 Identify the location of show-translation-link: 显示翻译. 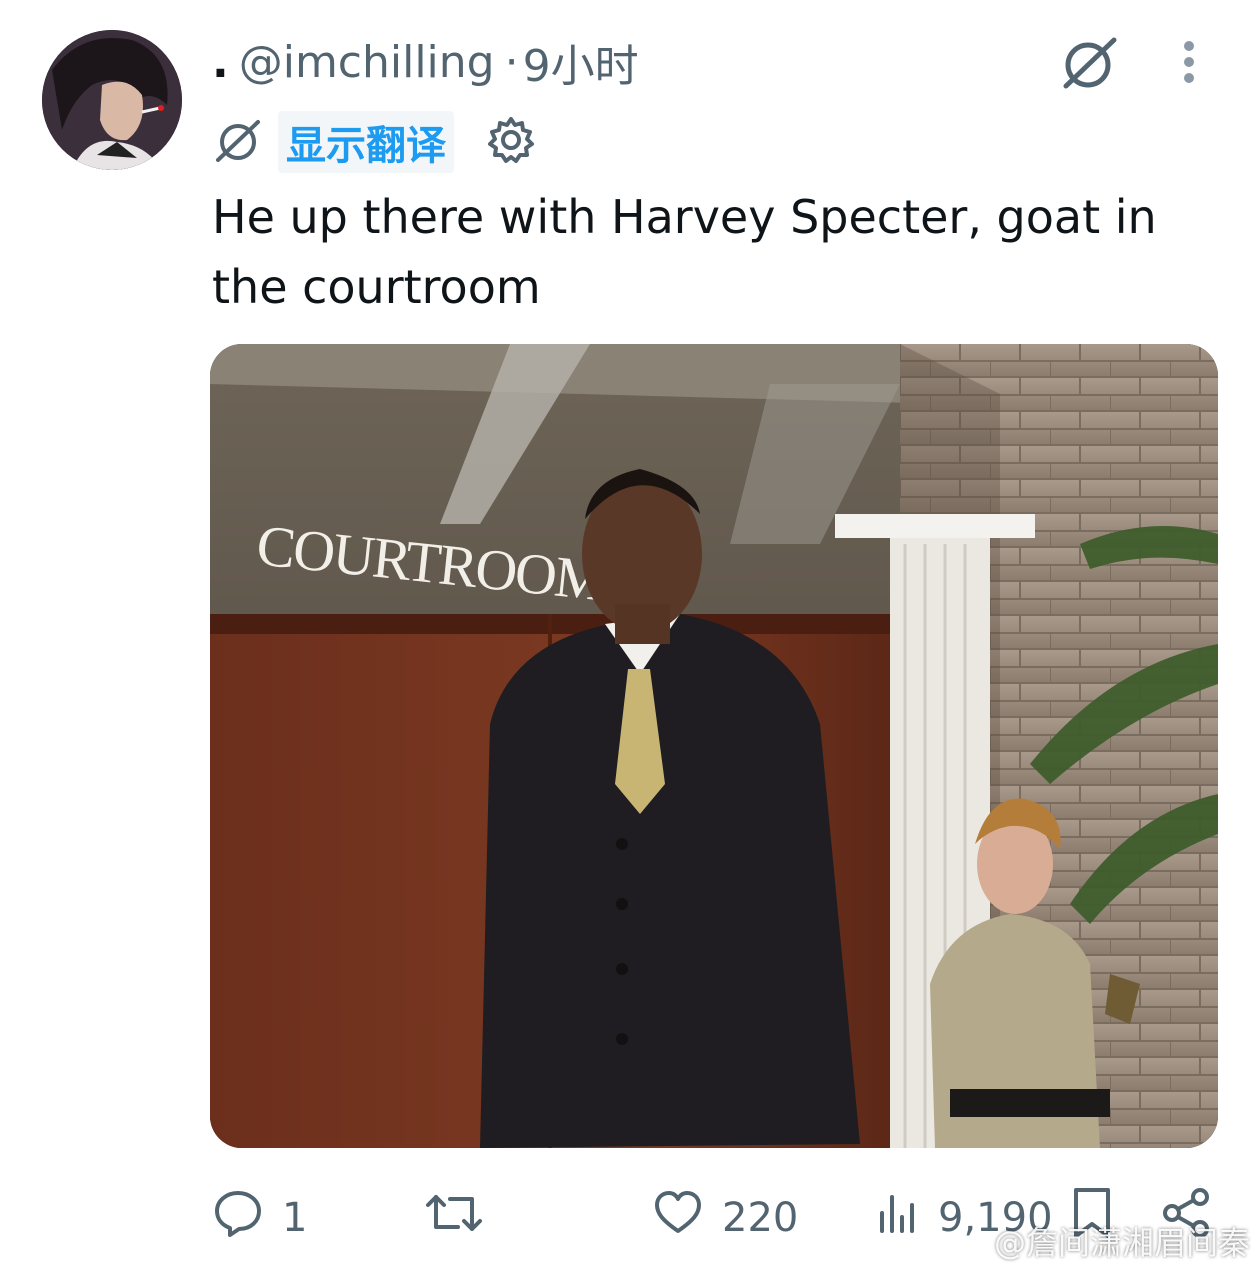
(366, 142).